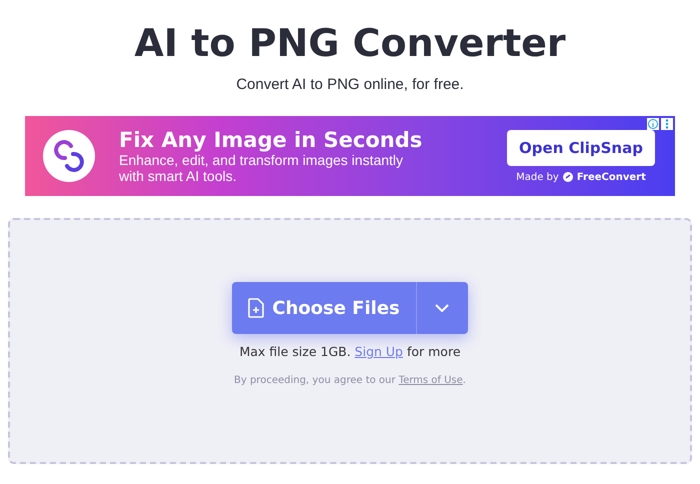  Describe the element at coordinates (653, 124) in the screenshot. I see `info-icon` at that location.